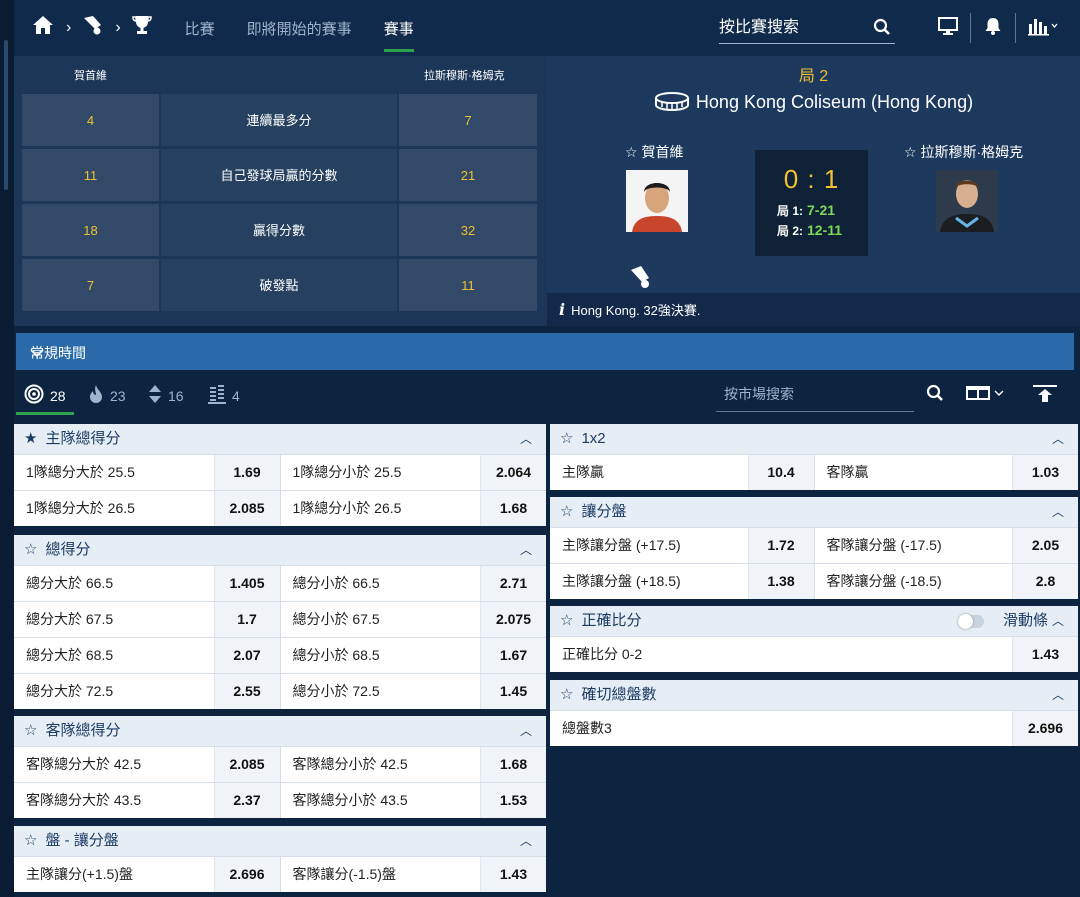 This screenshot has width=1080, height=897. I want to click on stats-icon, so click(1043, 28).